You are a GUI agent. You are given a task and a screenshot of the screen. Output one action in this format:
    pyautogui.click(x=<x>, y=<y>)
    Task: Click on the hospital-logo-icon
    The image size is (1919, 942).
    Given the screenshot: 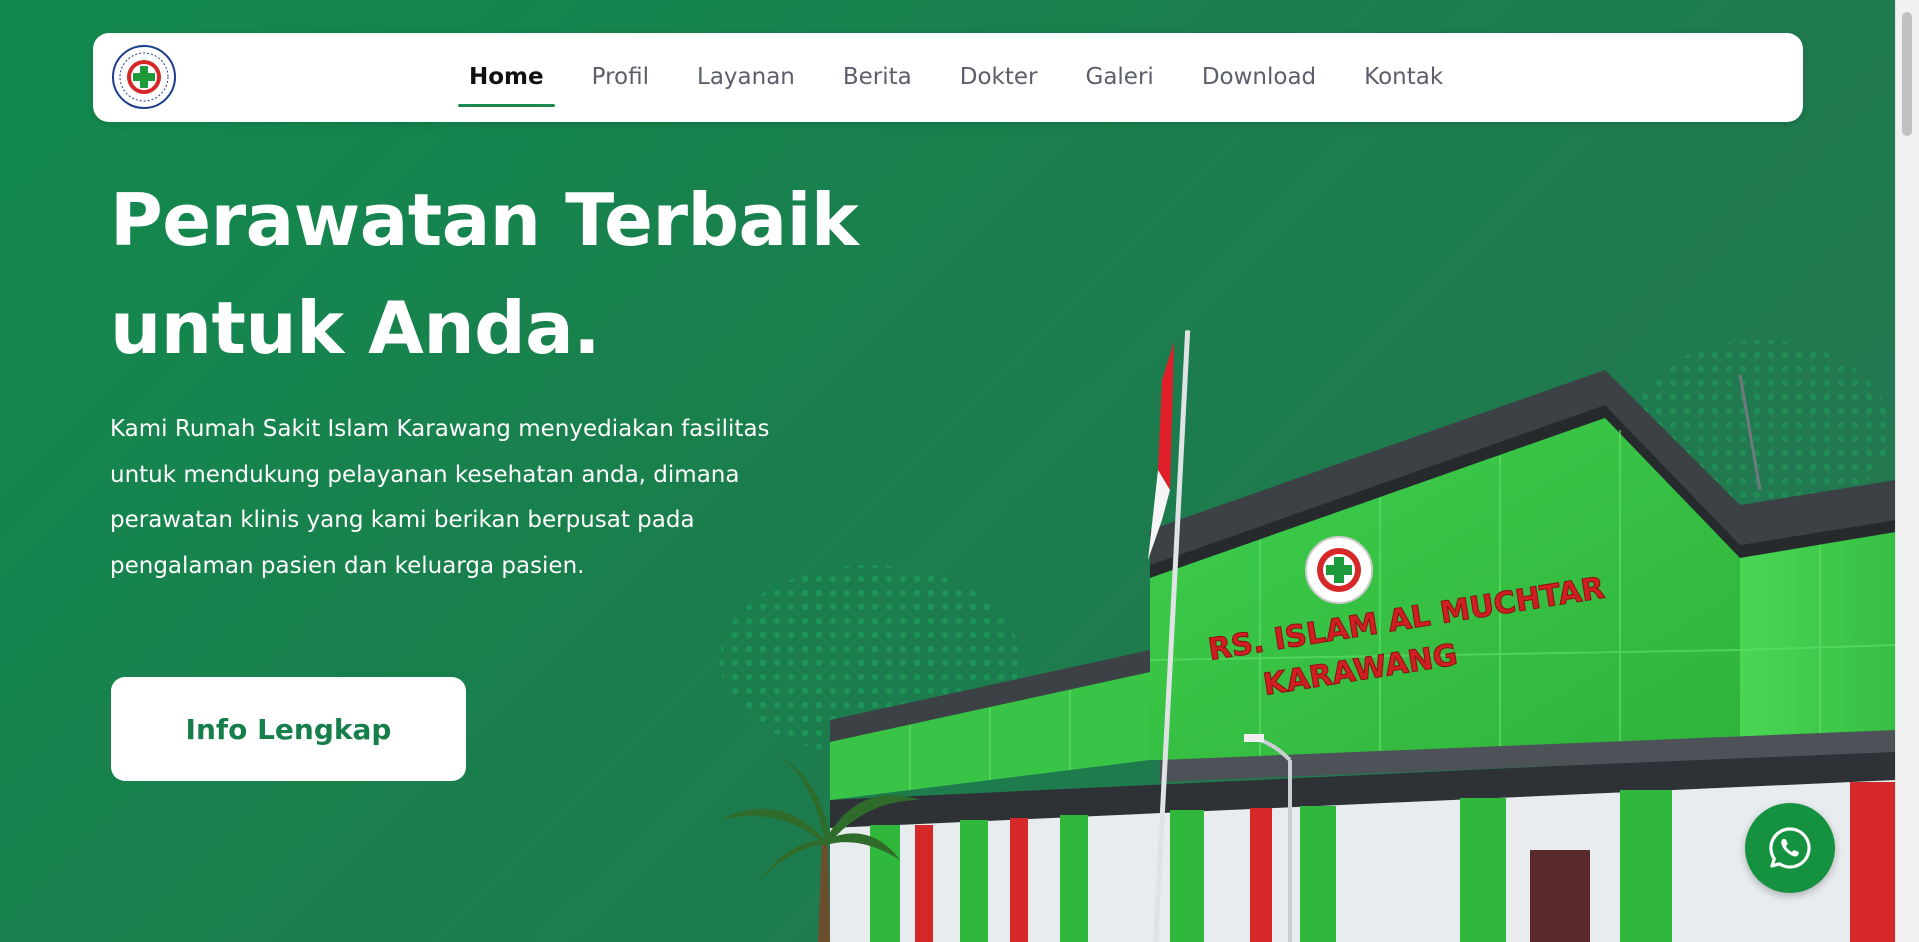 What is the action you would take?
    pyautogui.click(x=144, y=77)
    